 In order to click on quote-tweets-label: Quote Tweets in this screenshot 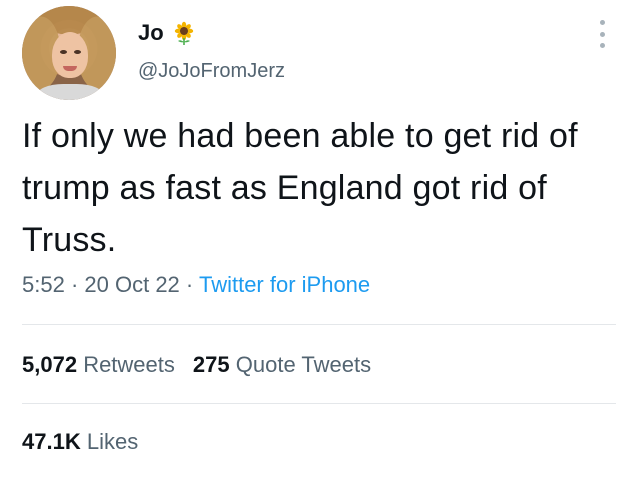, I will do `click(303, 364)`.